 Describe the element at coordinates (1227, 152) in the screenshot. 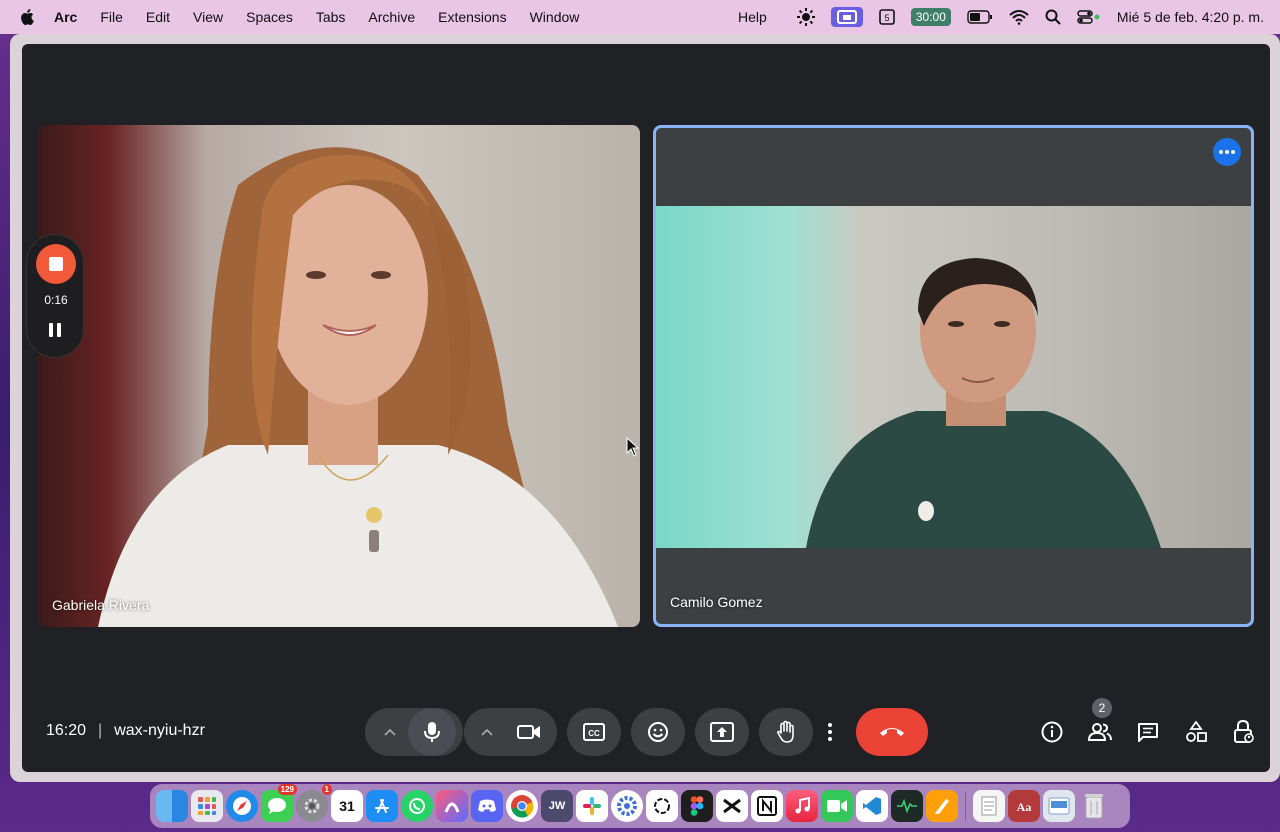

I see `participant-more-options-button` at that location.